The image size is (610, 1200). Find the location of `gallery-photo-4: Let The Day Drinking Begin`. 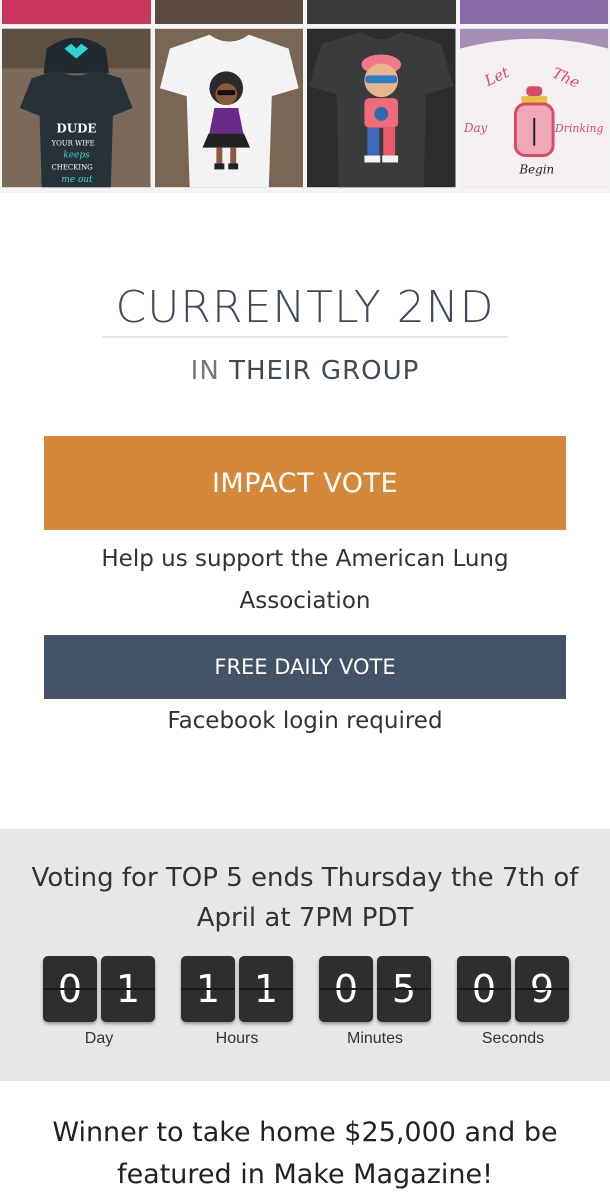

gallery-photo-4: Let The Day Drinking Begin is located at coordinates (533, 108).